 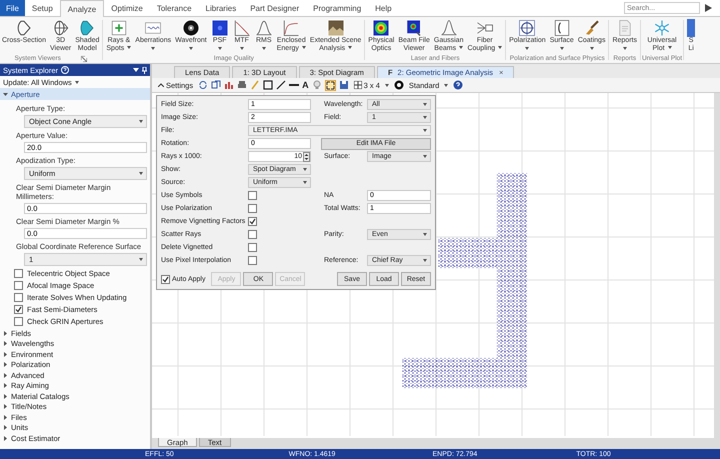 What do you see at coordinates (399, 85) in the screenshot?
I see `gear-icon` at bounding box center [399, 85].